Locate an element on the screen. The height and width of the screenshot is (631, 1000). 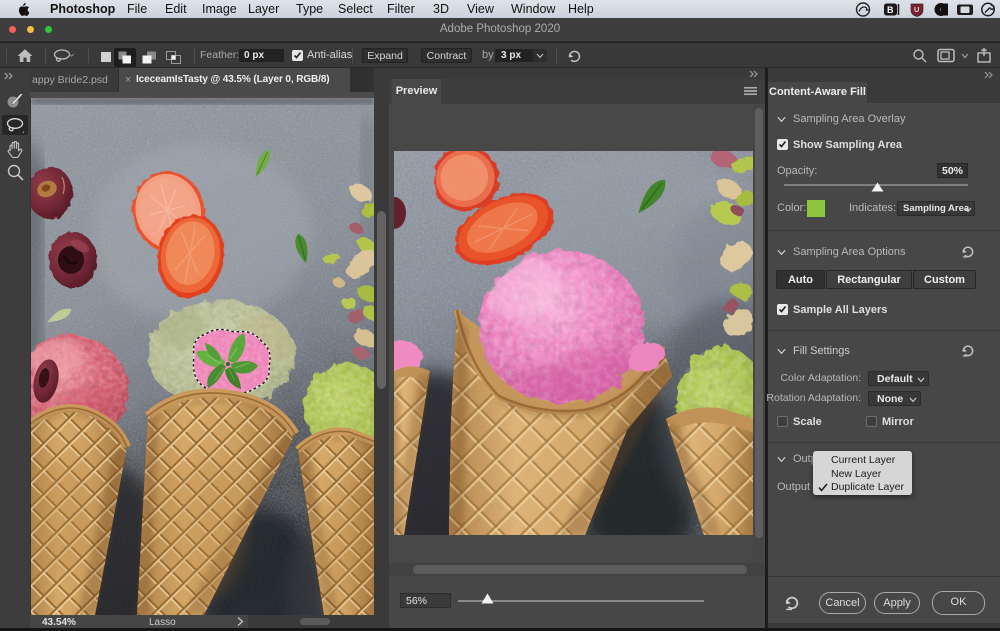
svg-text: B is located at coordinates (890, 10).